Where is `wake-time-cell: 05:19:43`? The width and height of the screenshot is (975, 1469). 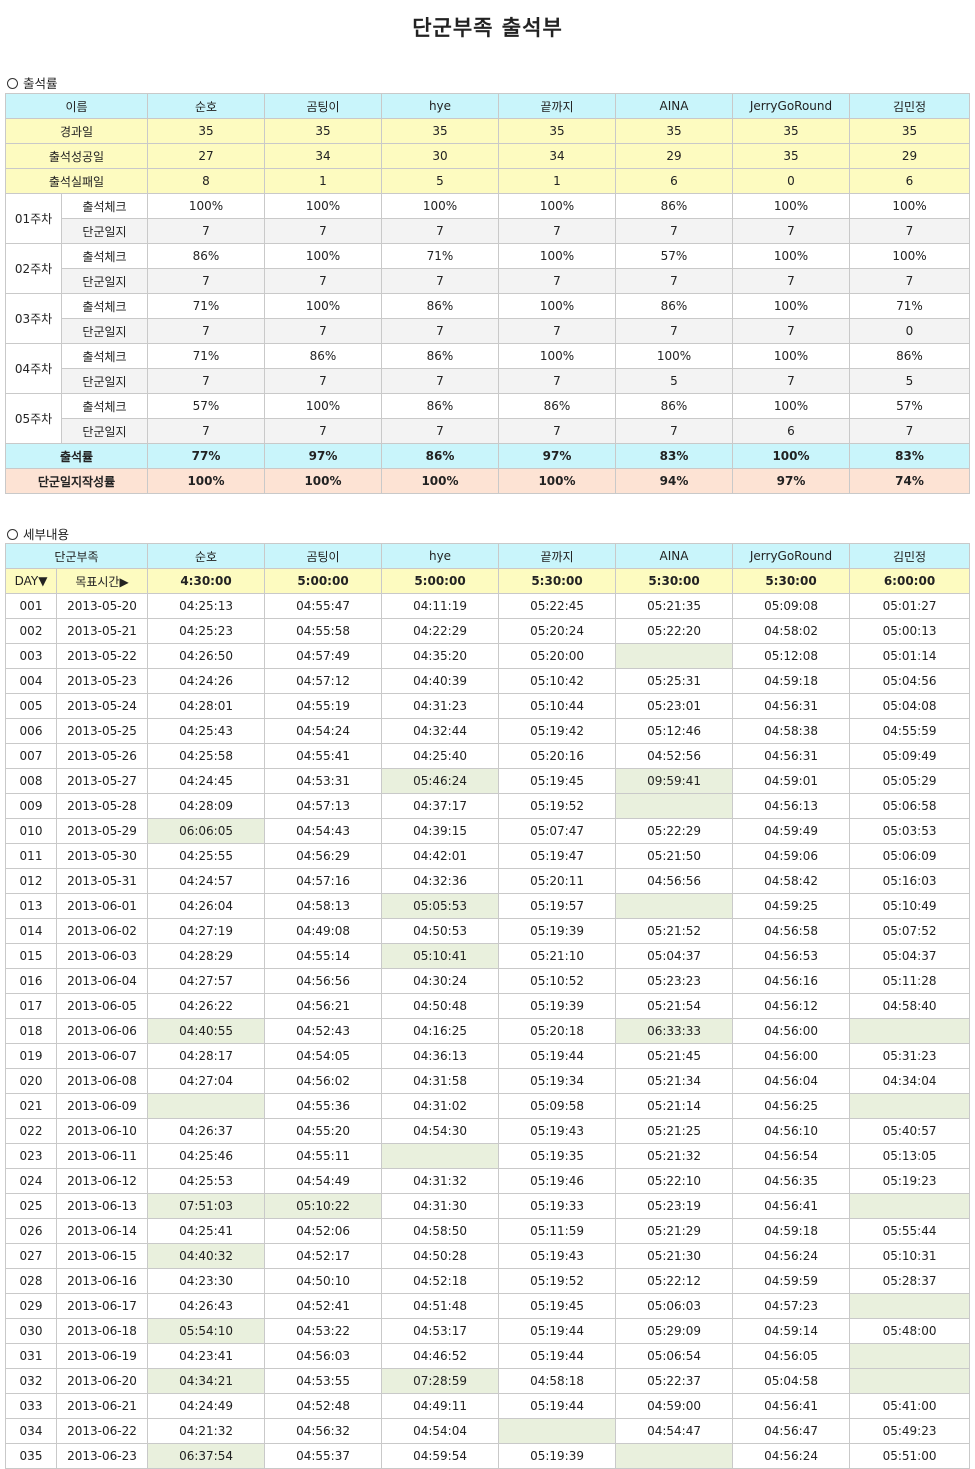
wake-time-cell: 05:19:43 is located at coordinates (557, 1131).